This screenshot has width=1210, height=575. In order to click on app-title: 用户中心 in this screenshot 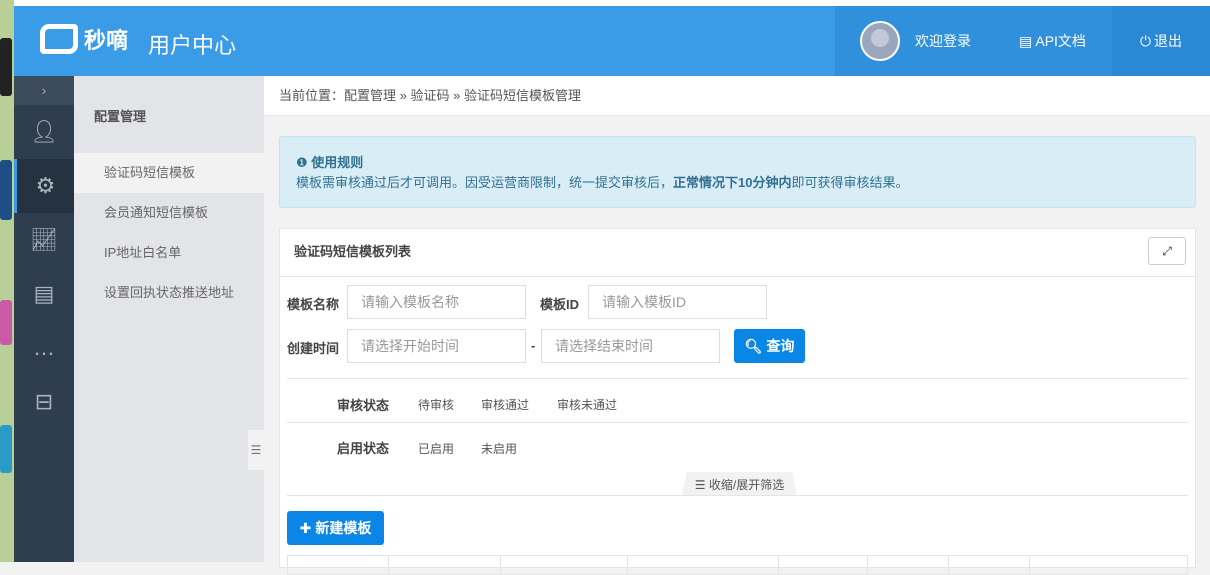, I will do `click(192, 45)`.